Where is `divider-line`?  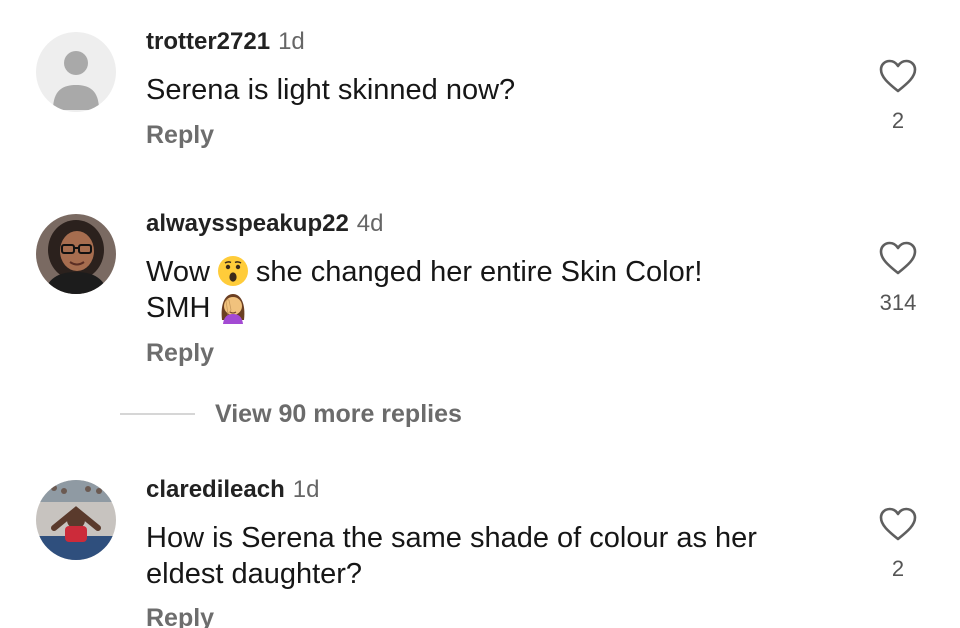
divider-line is located at coordinates (157, 414).